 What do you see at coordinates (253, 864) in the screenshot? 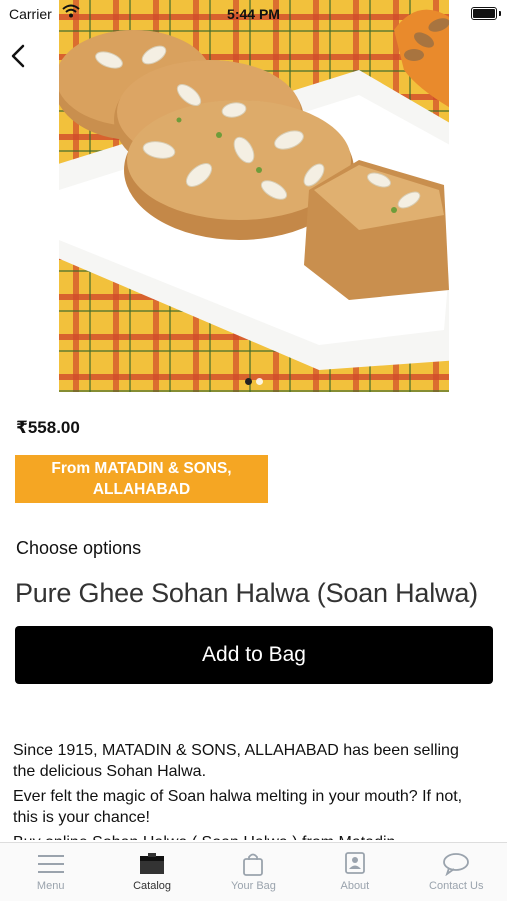
I see `bag-icon` at bounding box center [253, 864].